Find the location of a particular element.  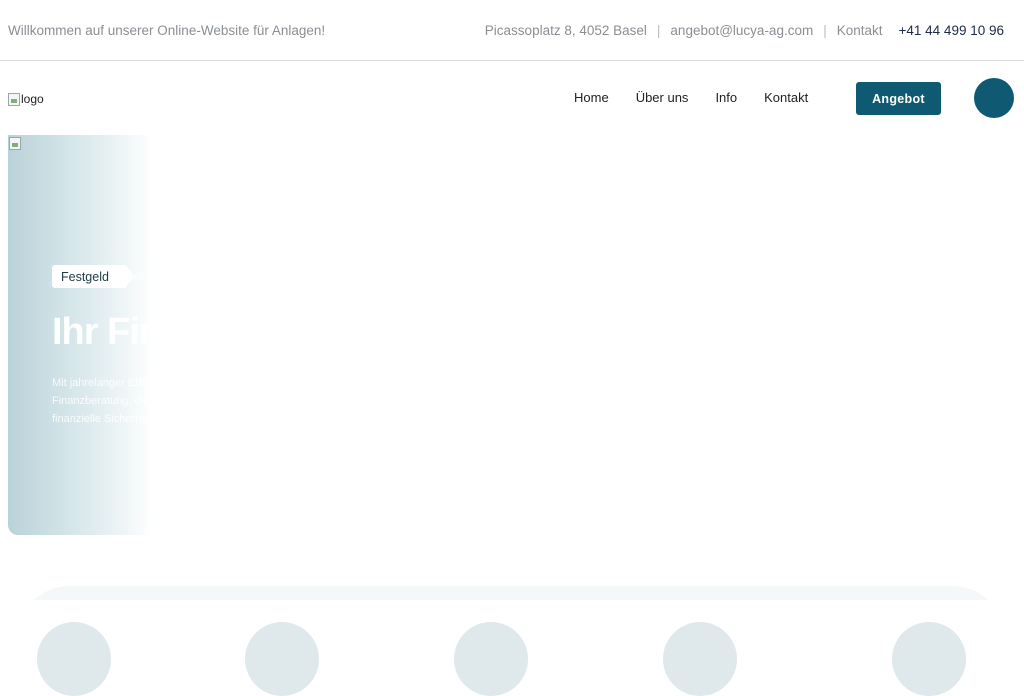

main-navigation: logo Home Über uns Info Kontakt Angebot is located at coordinates (512, 98).